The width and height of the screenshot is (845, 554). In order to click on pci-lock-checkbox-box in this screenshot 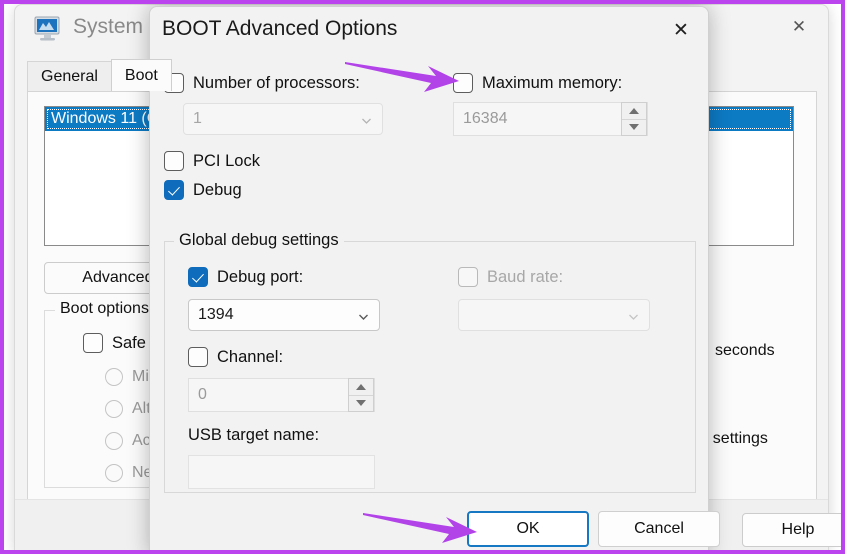, I will do `click(174, 161)`.